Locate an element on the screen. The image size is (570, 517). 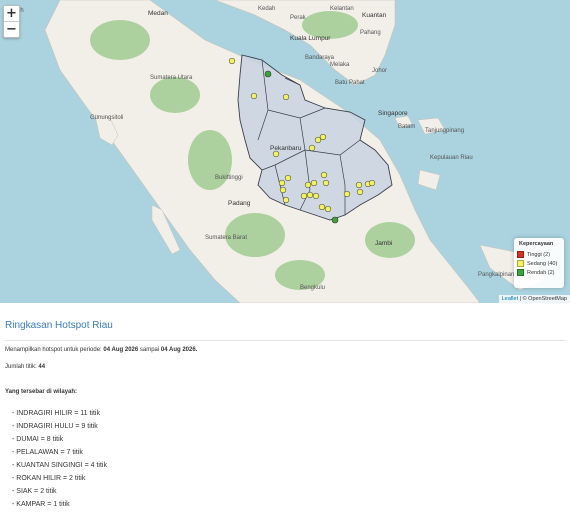
spread-label-text: Yang tersebar di wilayah: is located at coordinates (41, 392).